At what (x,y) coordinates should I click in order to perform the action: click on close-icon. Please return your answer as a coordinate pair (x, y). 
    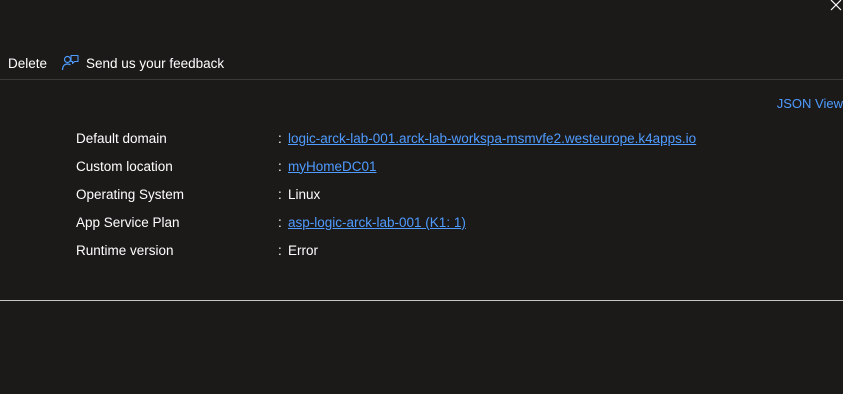
    Looking at the image, I should click on (836, 6).